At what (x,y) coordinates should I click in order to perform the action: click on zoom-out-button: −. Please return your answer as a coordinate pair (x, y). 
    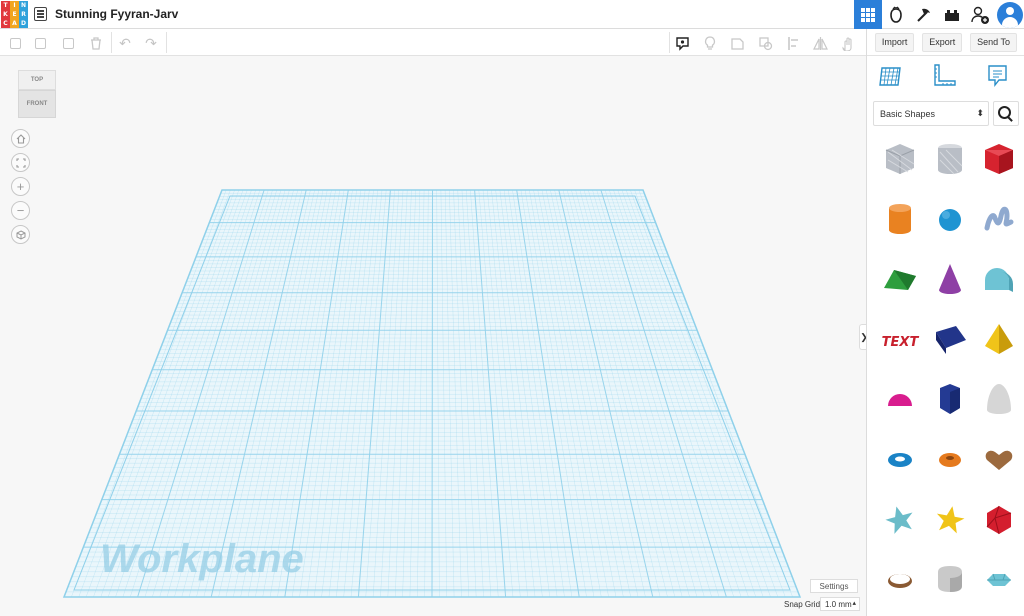
    Looking at the image, I should click on (20, 210).